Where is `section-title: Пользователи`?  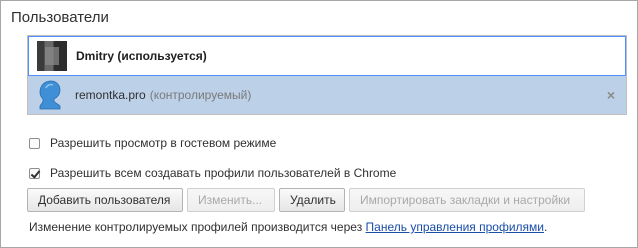
section-title: Пользователи is located at coordinates (60, 17).